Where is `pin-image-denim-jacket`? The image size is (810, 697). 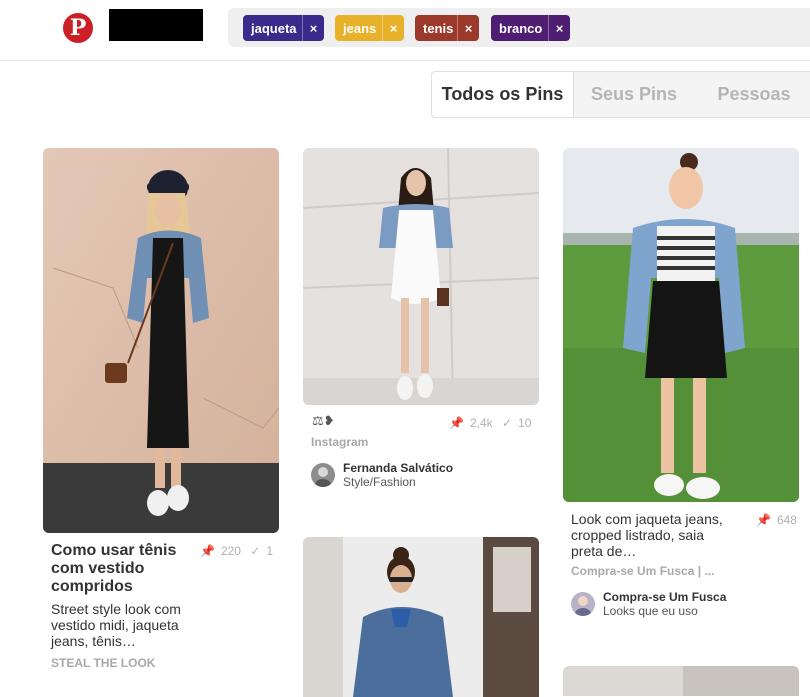
pin-image-denim-jacket is located at coordinates (421, 617).